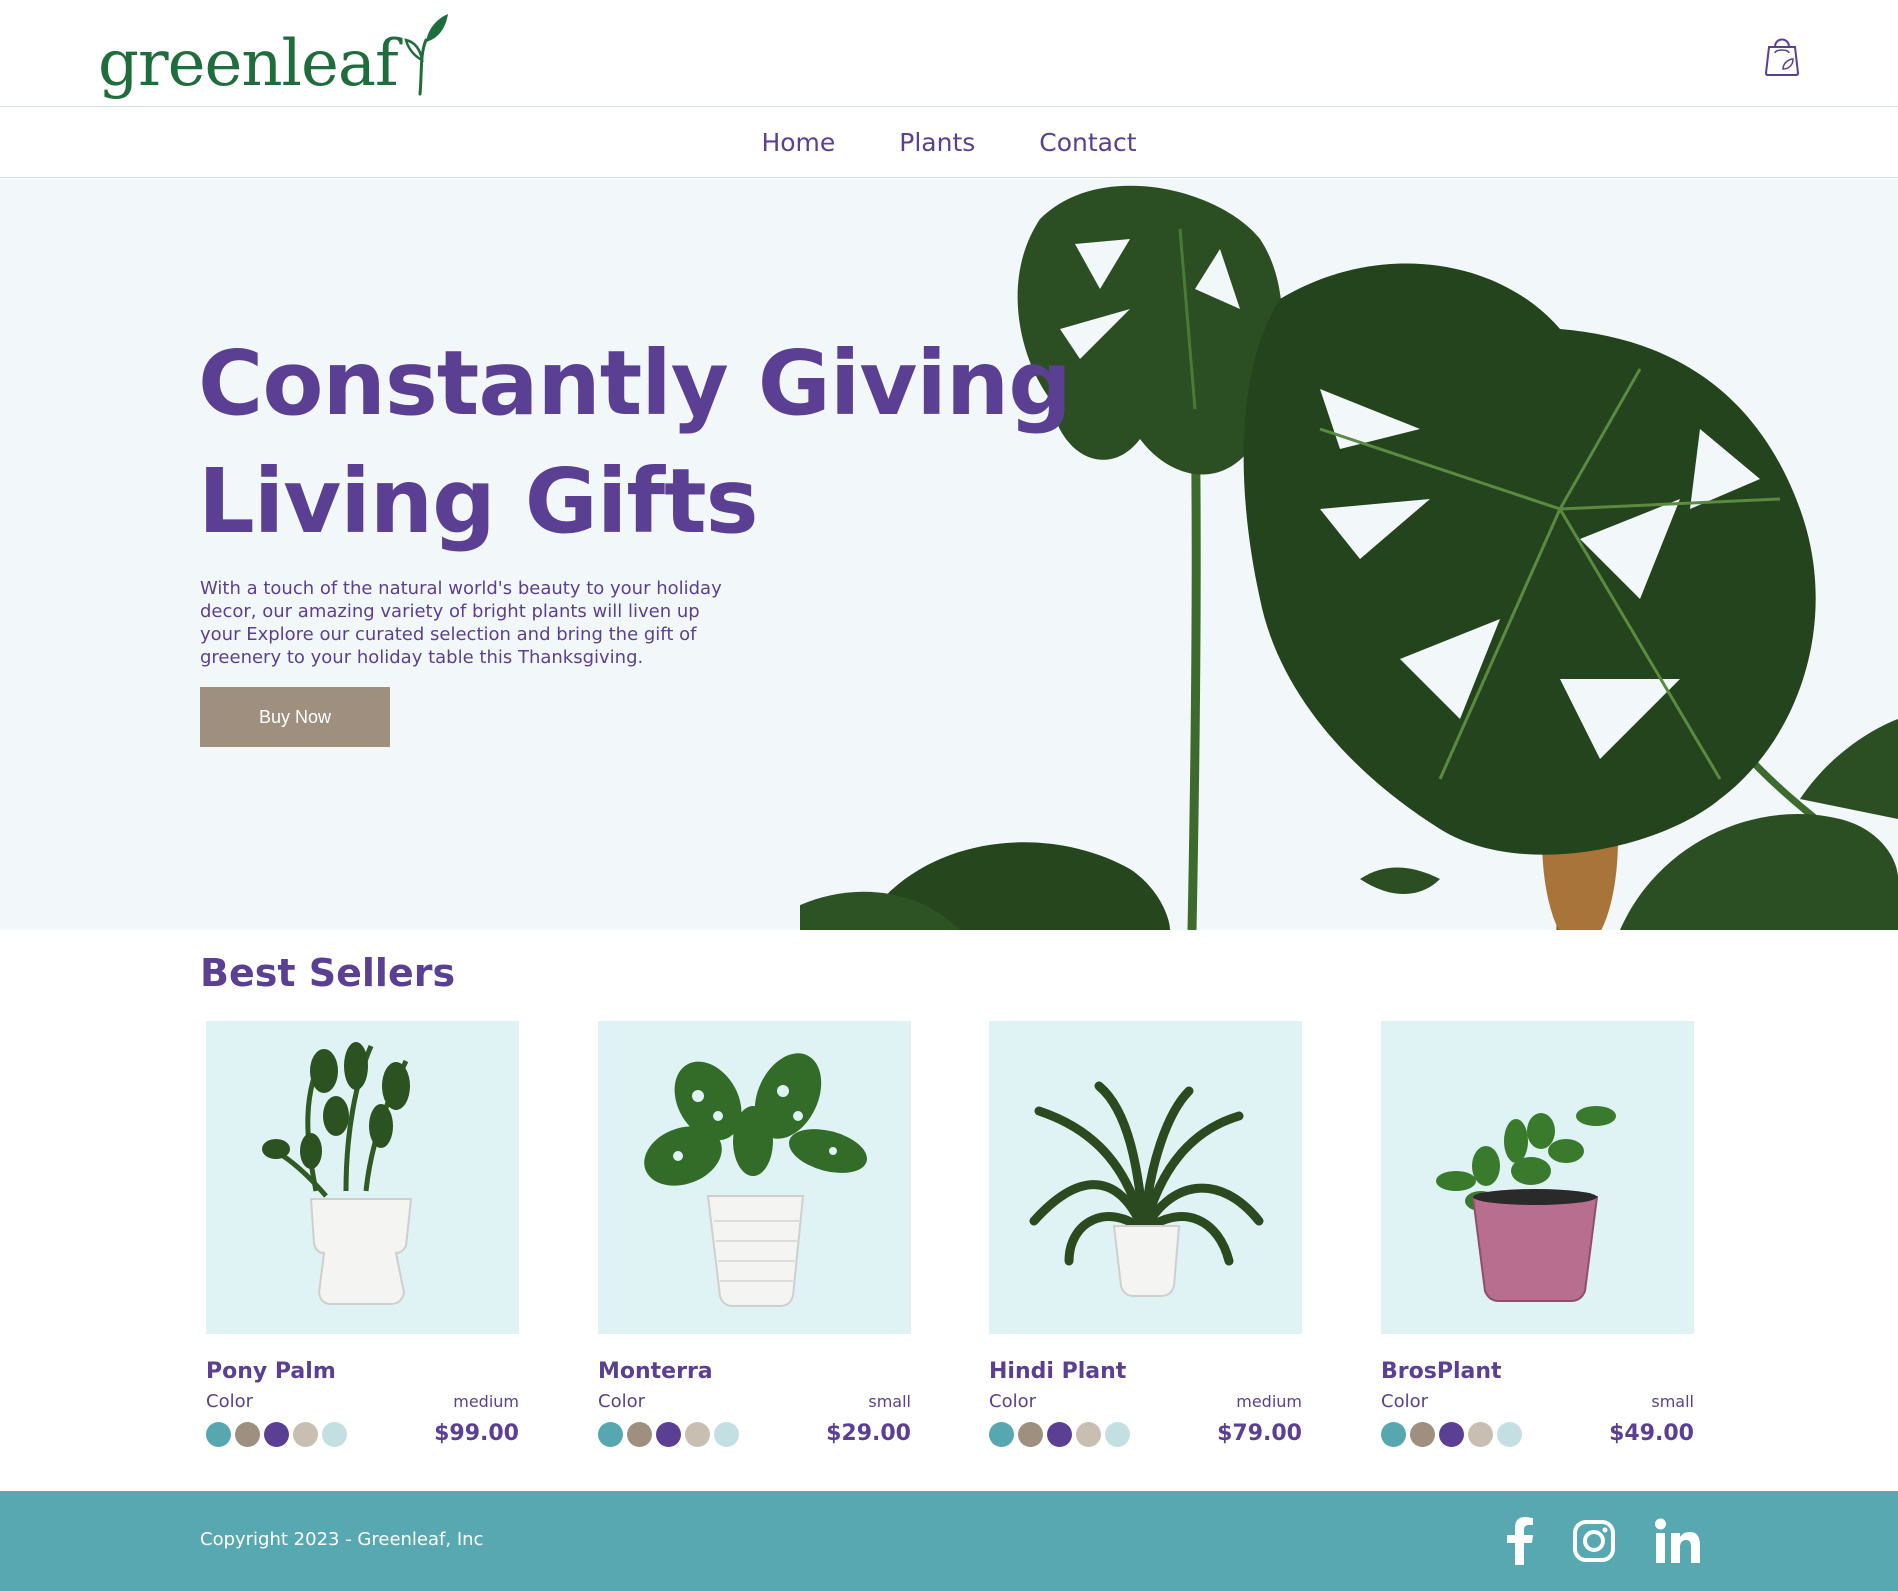 This screenshot has width=1898, height=1591. Describe the element at coordinates (1526, 1204) in the screenshot. I see `brosplant-image` at that location.